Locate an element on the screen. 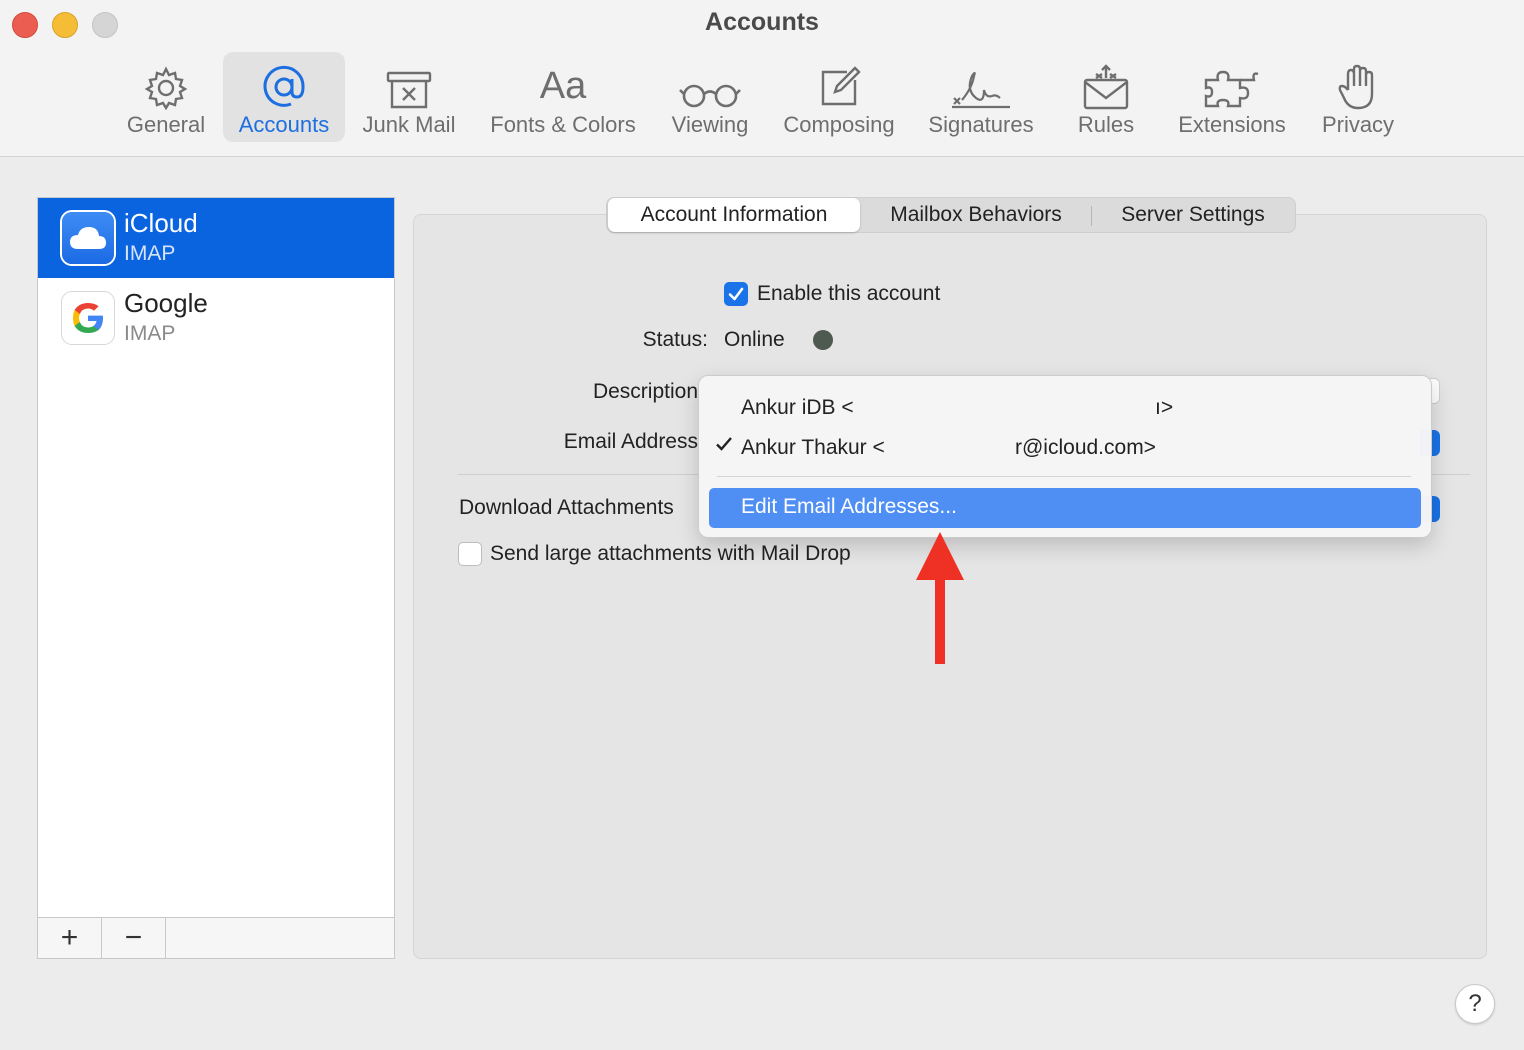 Image resolution: width=1524 pixels, height=1050 pixels. remove-account-button: − is located at coordinates (134, 938).